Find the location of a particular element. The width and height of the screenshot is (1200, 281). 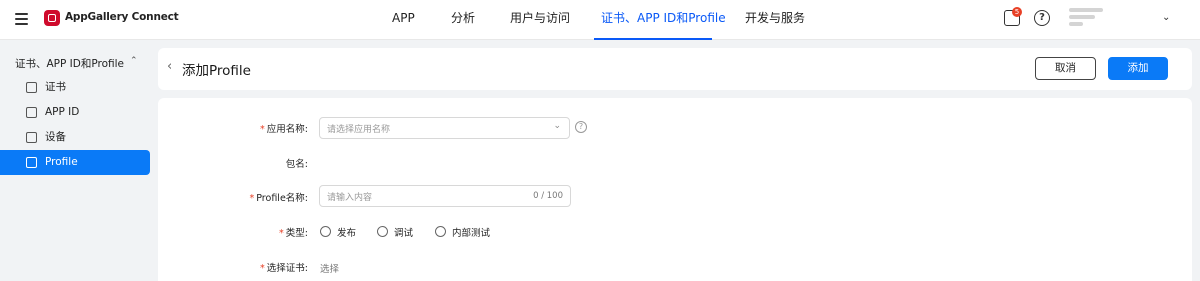

nav-certificates: 证书、APP ID和Profile is located at coordinates (660, 20).